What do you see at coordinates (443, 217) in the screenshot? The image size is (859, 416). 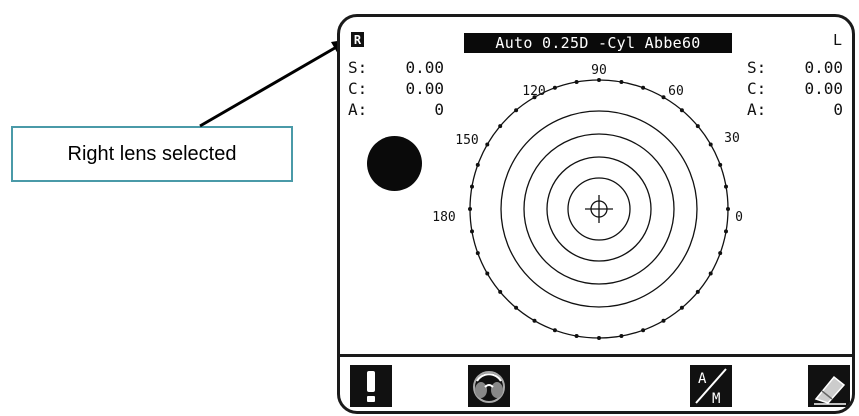 I see `dial-label-180: 180` at bounding box center [443, 217].